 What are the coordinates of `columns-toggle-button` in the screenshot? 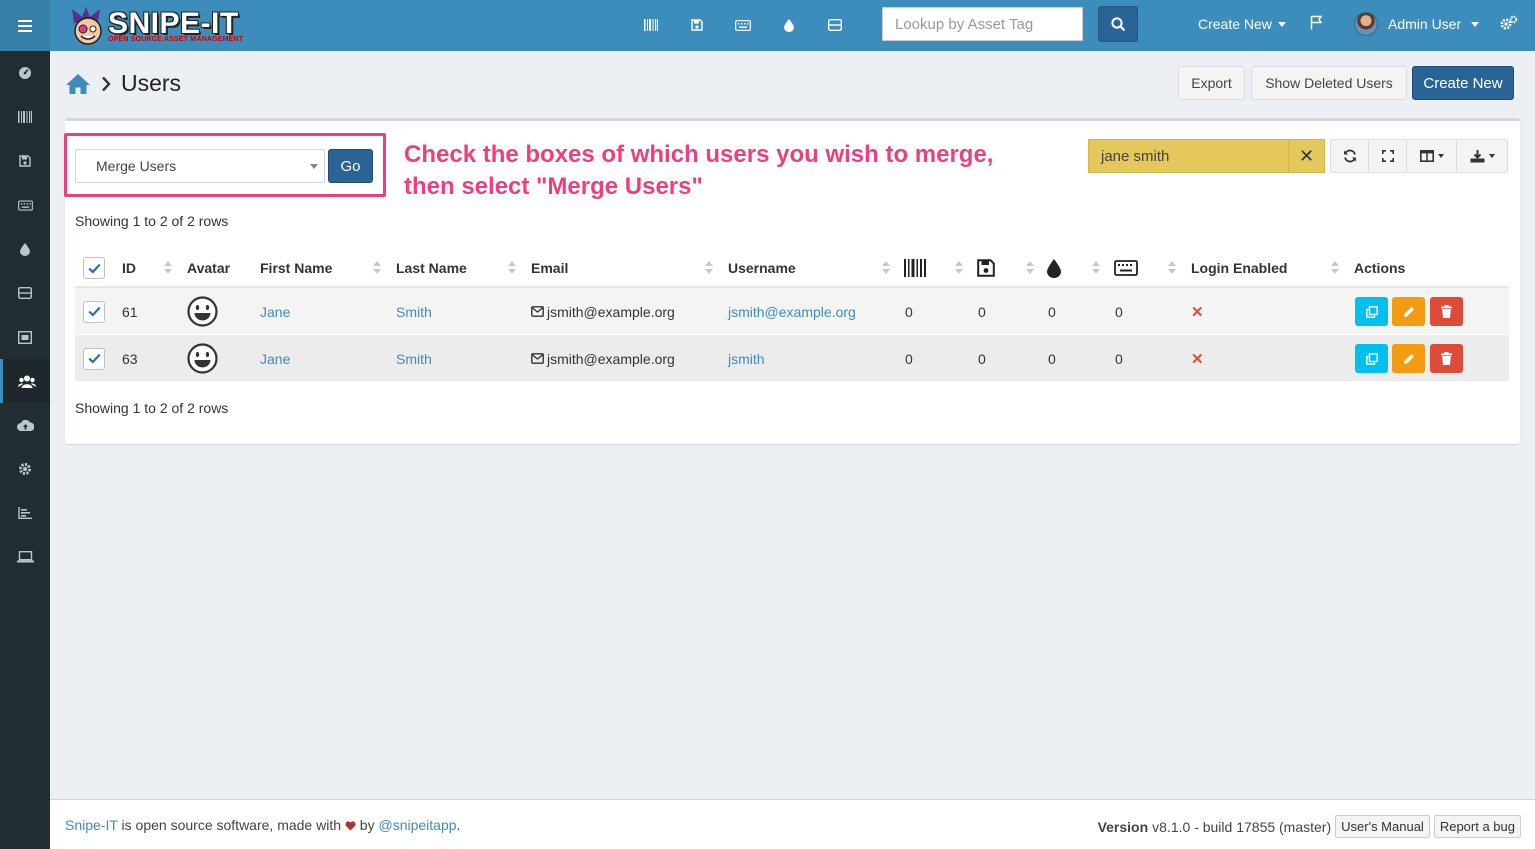 It's located at (1431, 156).